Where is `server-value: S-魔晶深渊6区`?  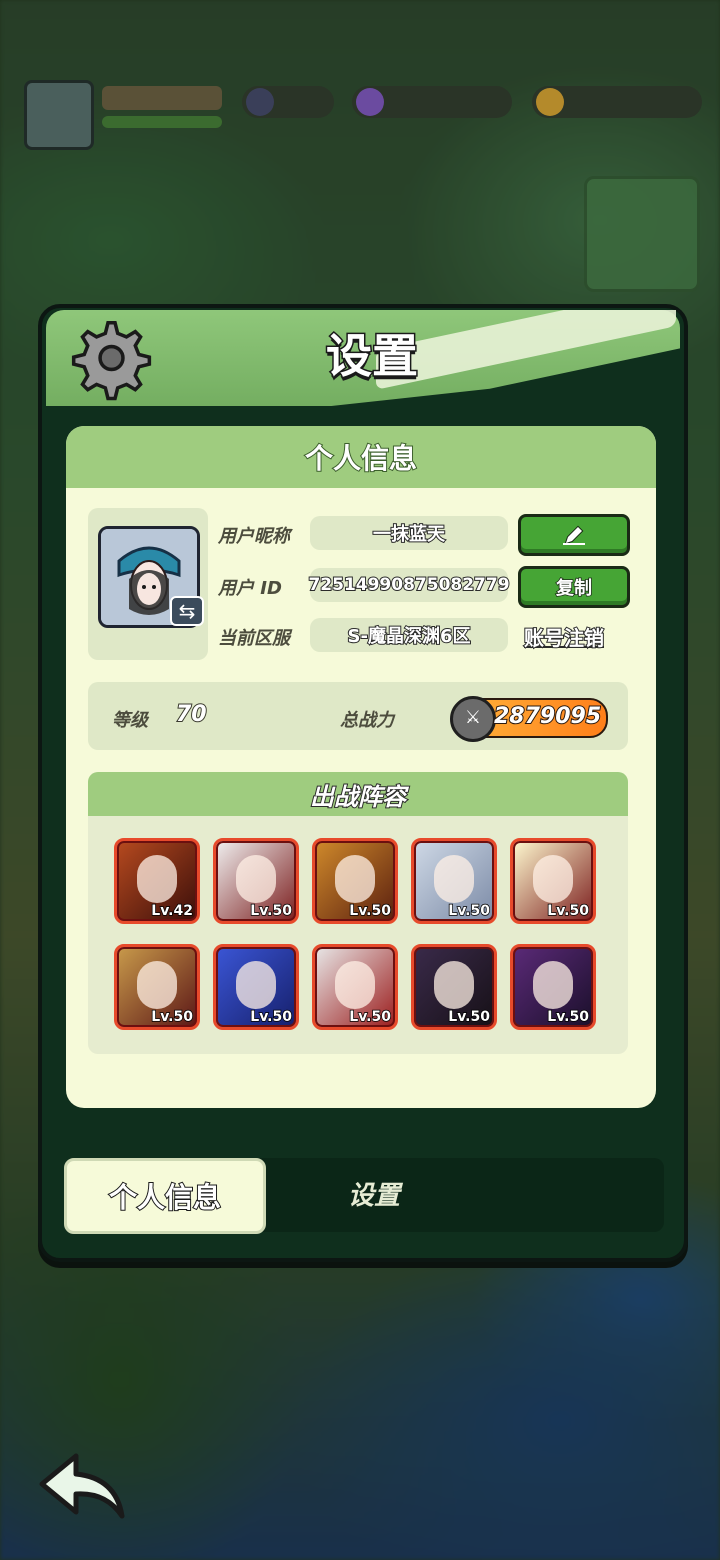 server-value: S-魔晶深渊6区 is located at coordinates (409, 635).